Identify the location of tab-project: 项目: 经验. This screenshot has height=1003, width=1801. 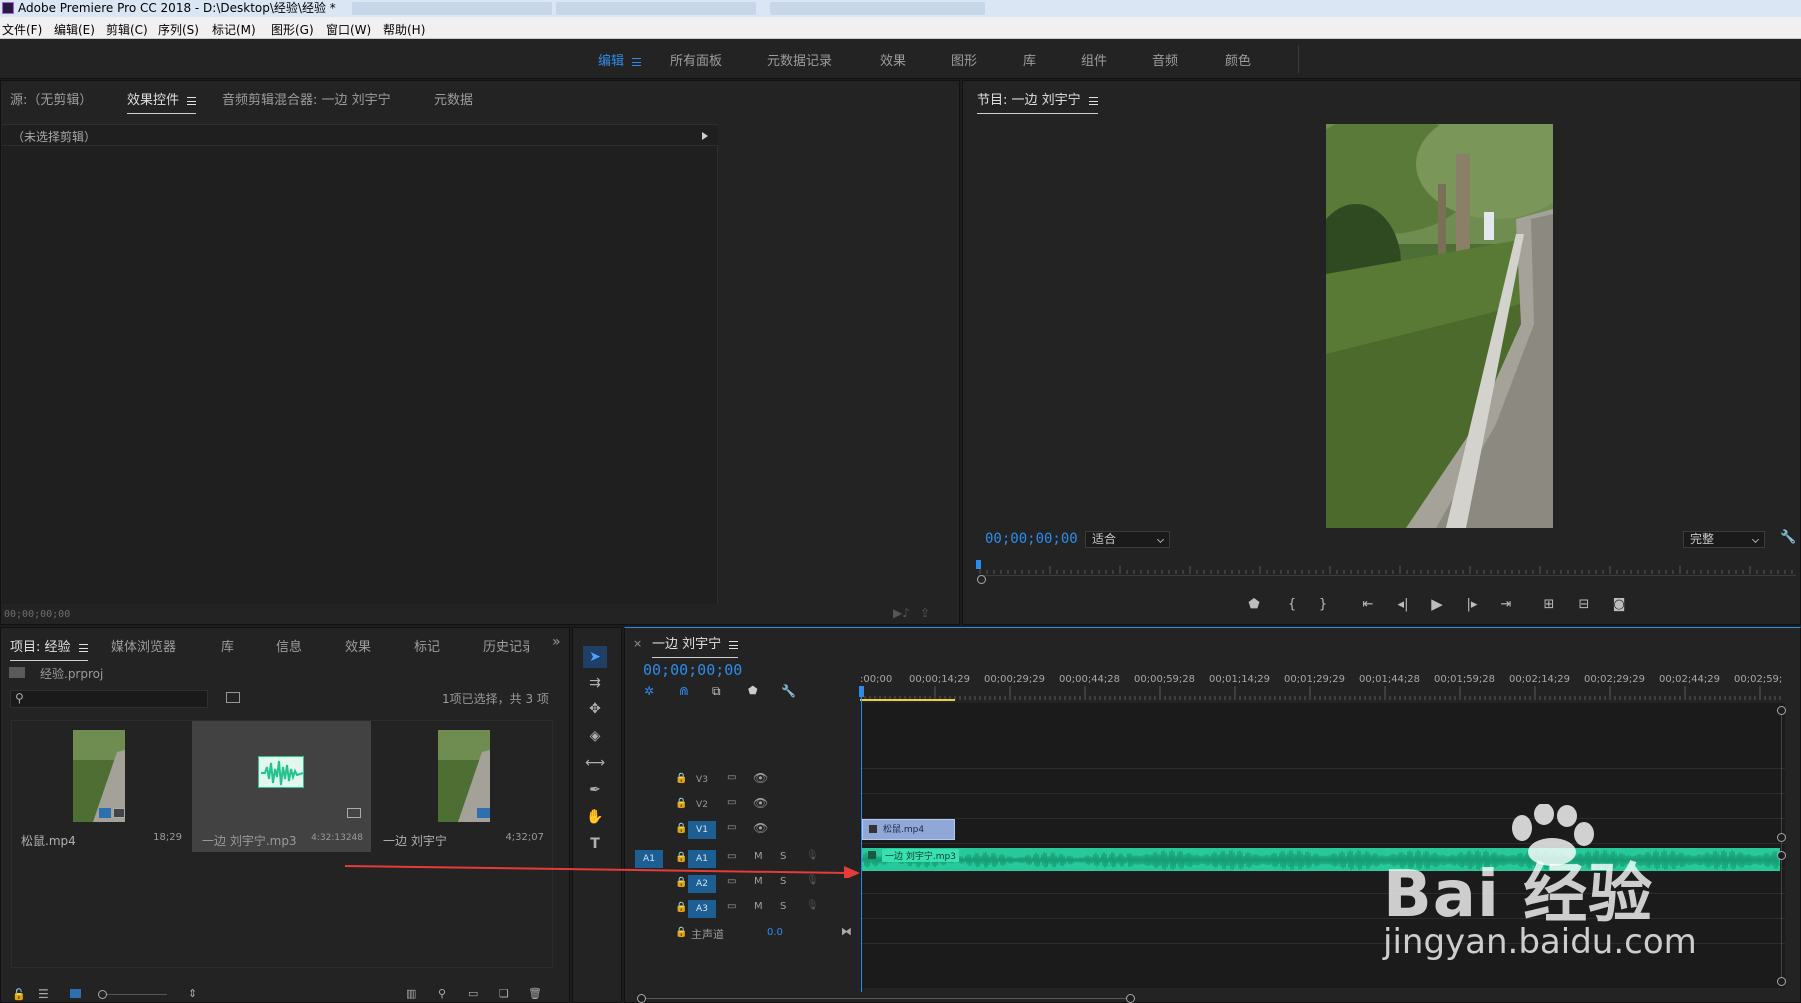
(49, 648).